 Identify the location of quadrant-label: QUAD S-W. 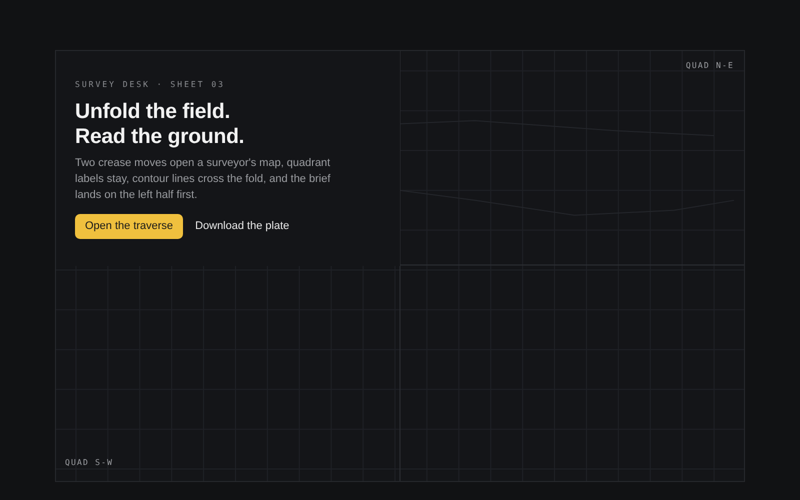
(89, 463).